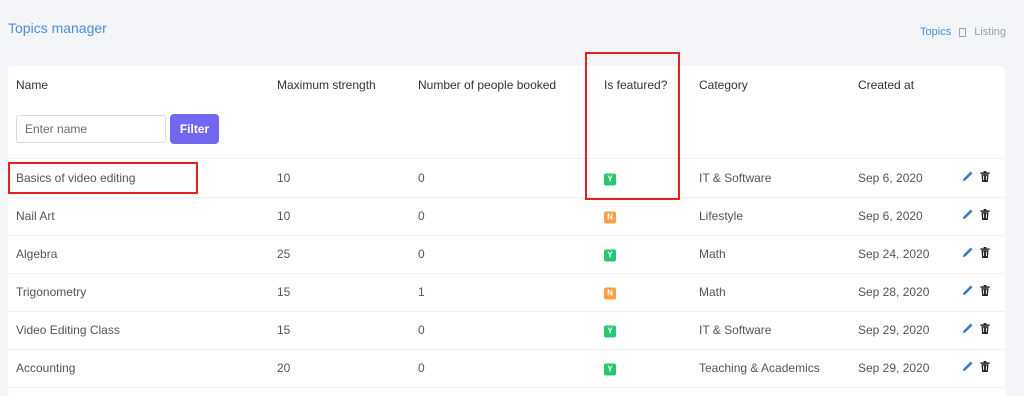 This screenshot has width=1024, height=396. Describe the element at coordinates (723, 85) in the screenshot. I see `column-header-category: Category` at that location.